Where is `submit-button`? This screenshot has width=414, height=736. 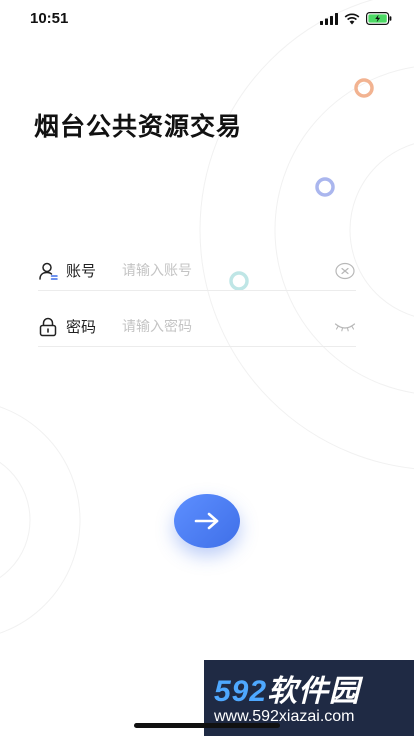 submit-button is located at coordinates (207, 521).